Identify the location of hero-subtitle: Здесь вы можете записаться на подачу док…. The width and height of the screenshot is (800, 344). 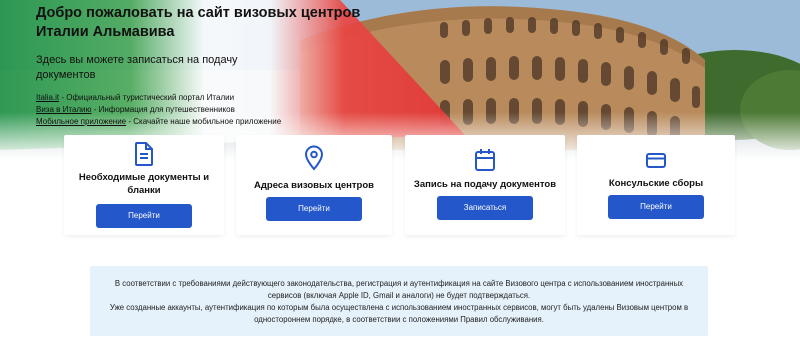
(137, 67).